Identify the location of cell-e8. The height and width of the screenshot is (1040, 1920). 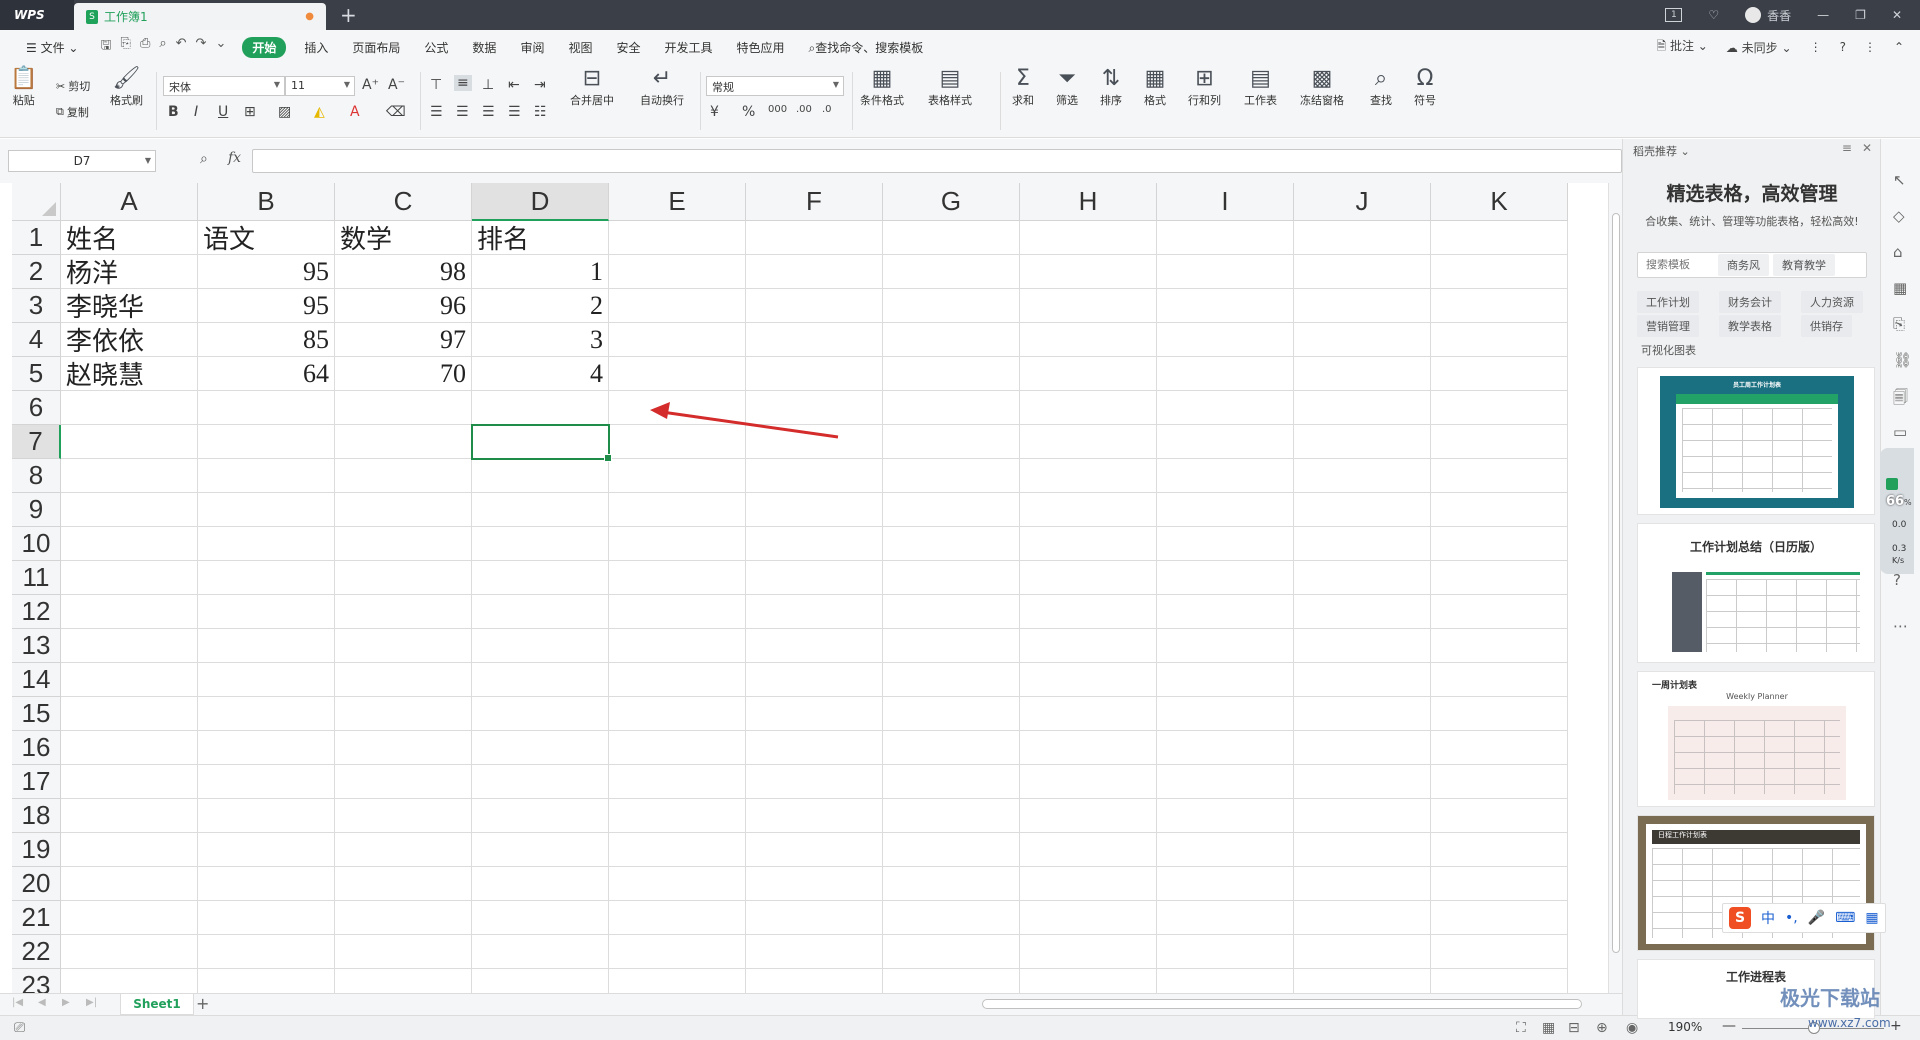
(677, 476).